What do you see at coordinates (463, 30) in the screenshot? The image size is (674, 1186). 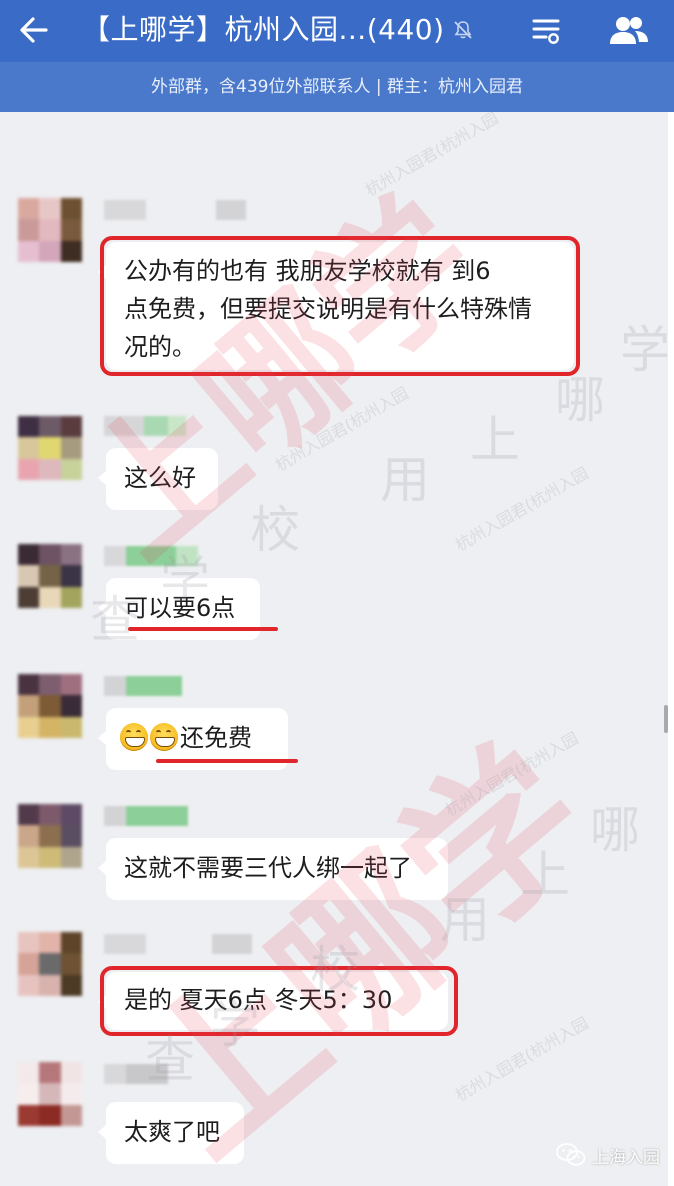 I see `mute-bell-icon` at bounding box center [463, 30].